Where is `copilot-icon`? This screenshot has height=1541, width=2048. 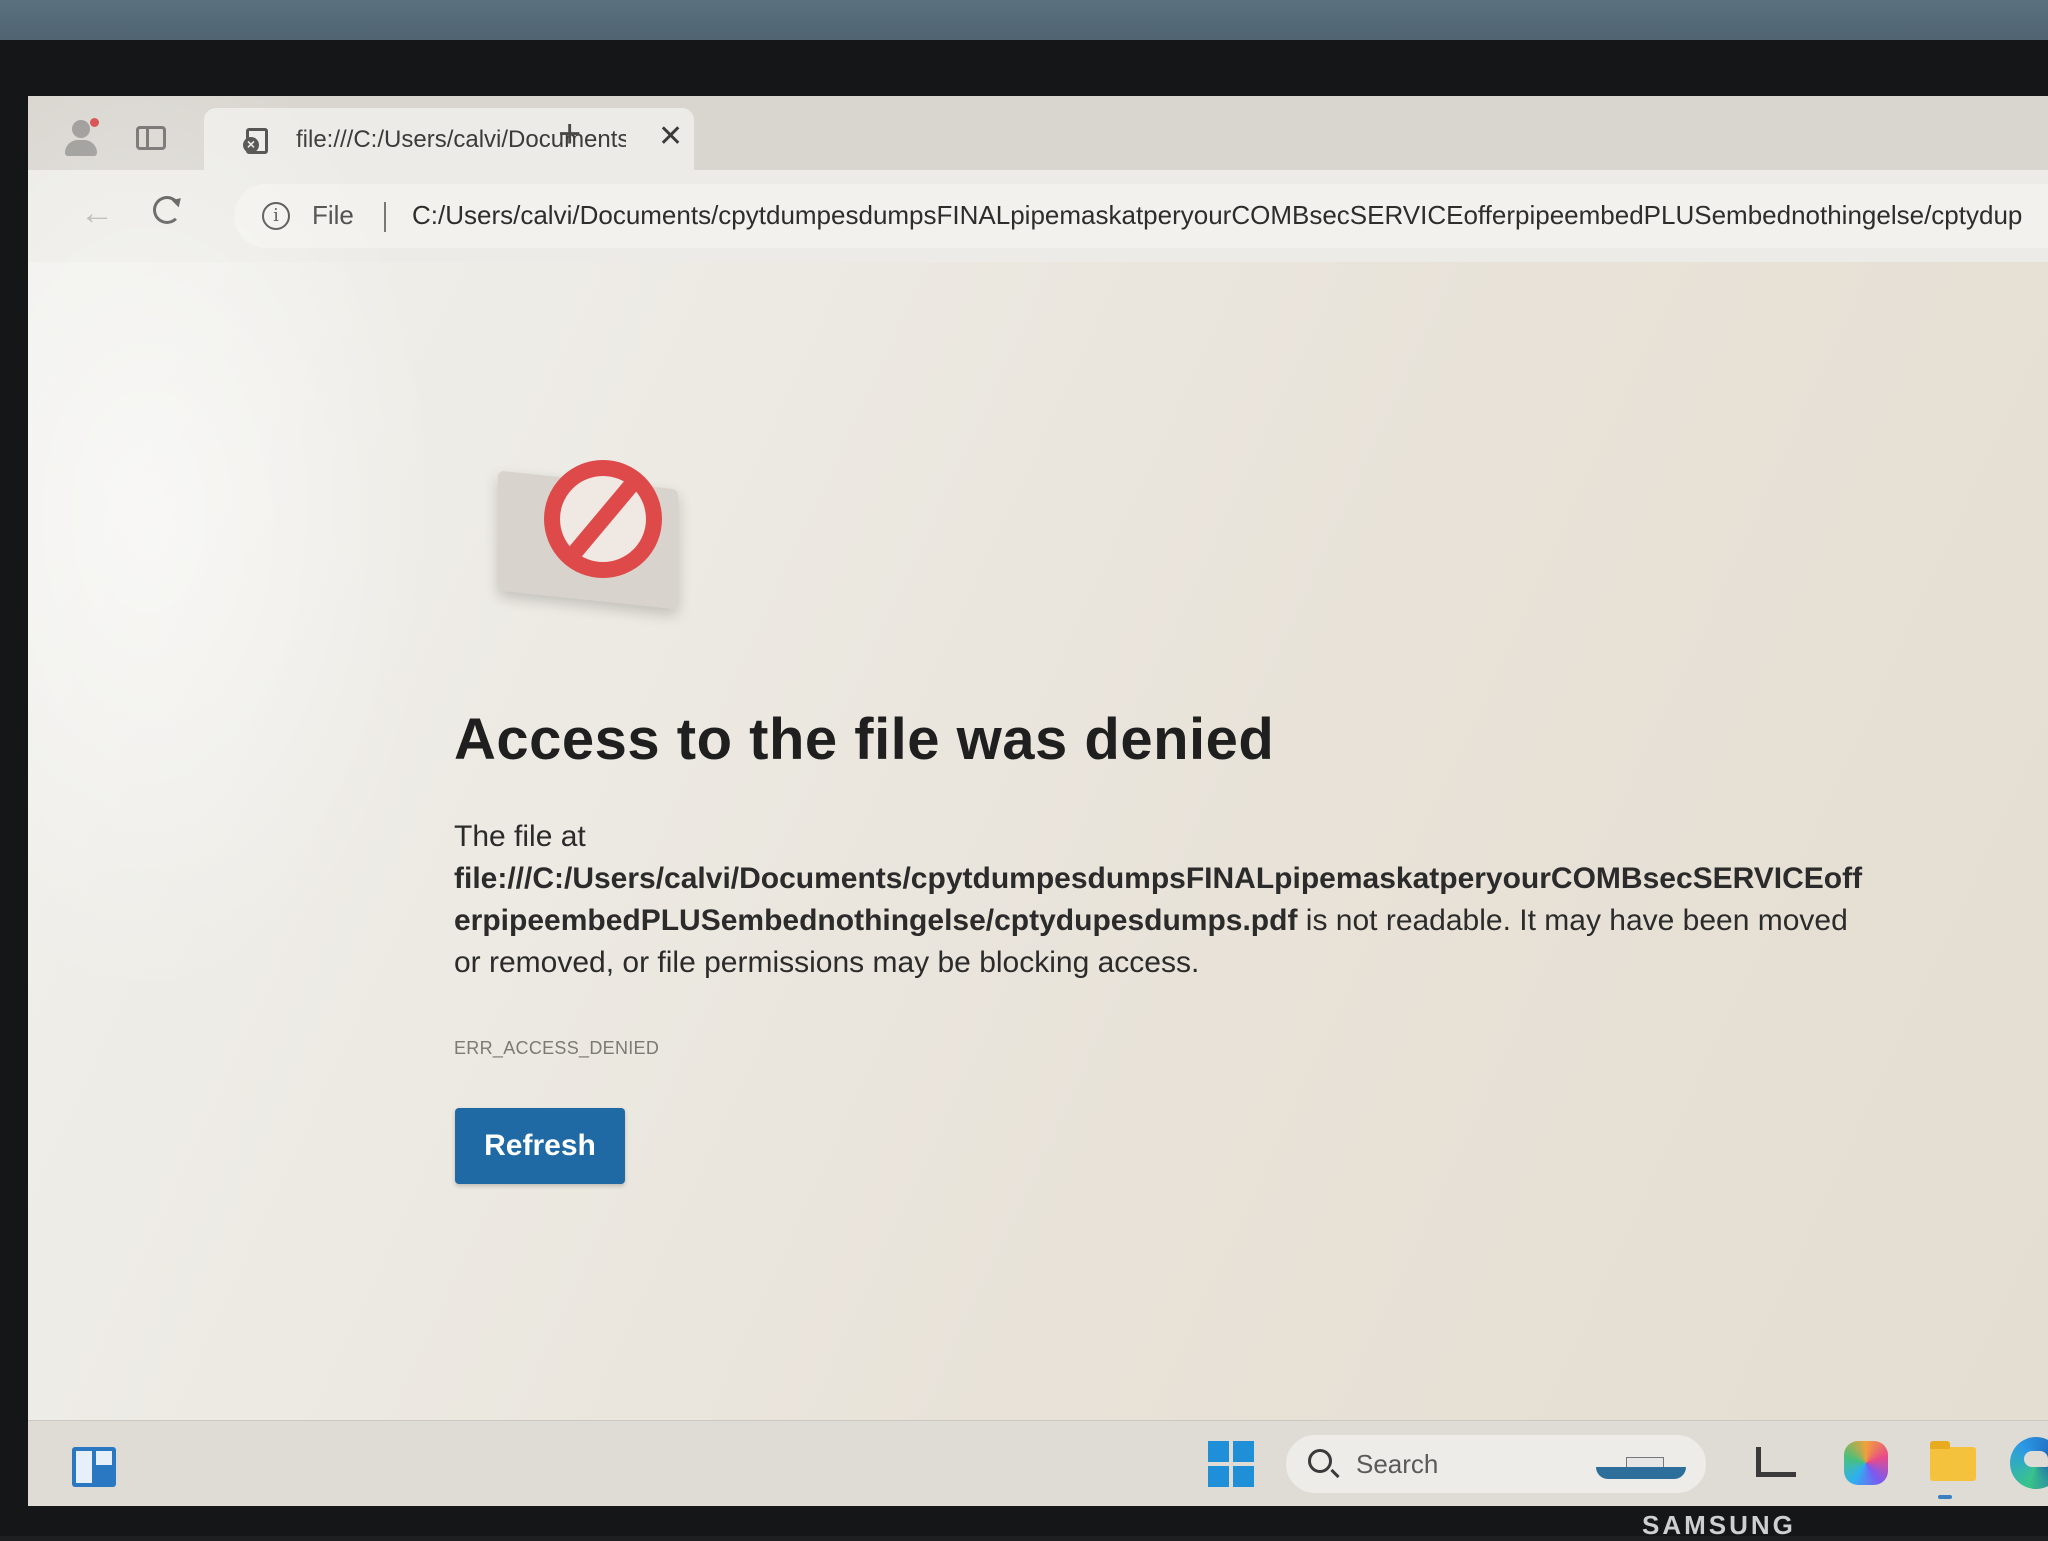
copilot-icon is located at coordinates (1866, 1463).